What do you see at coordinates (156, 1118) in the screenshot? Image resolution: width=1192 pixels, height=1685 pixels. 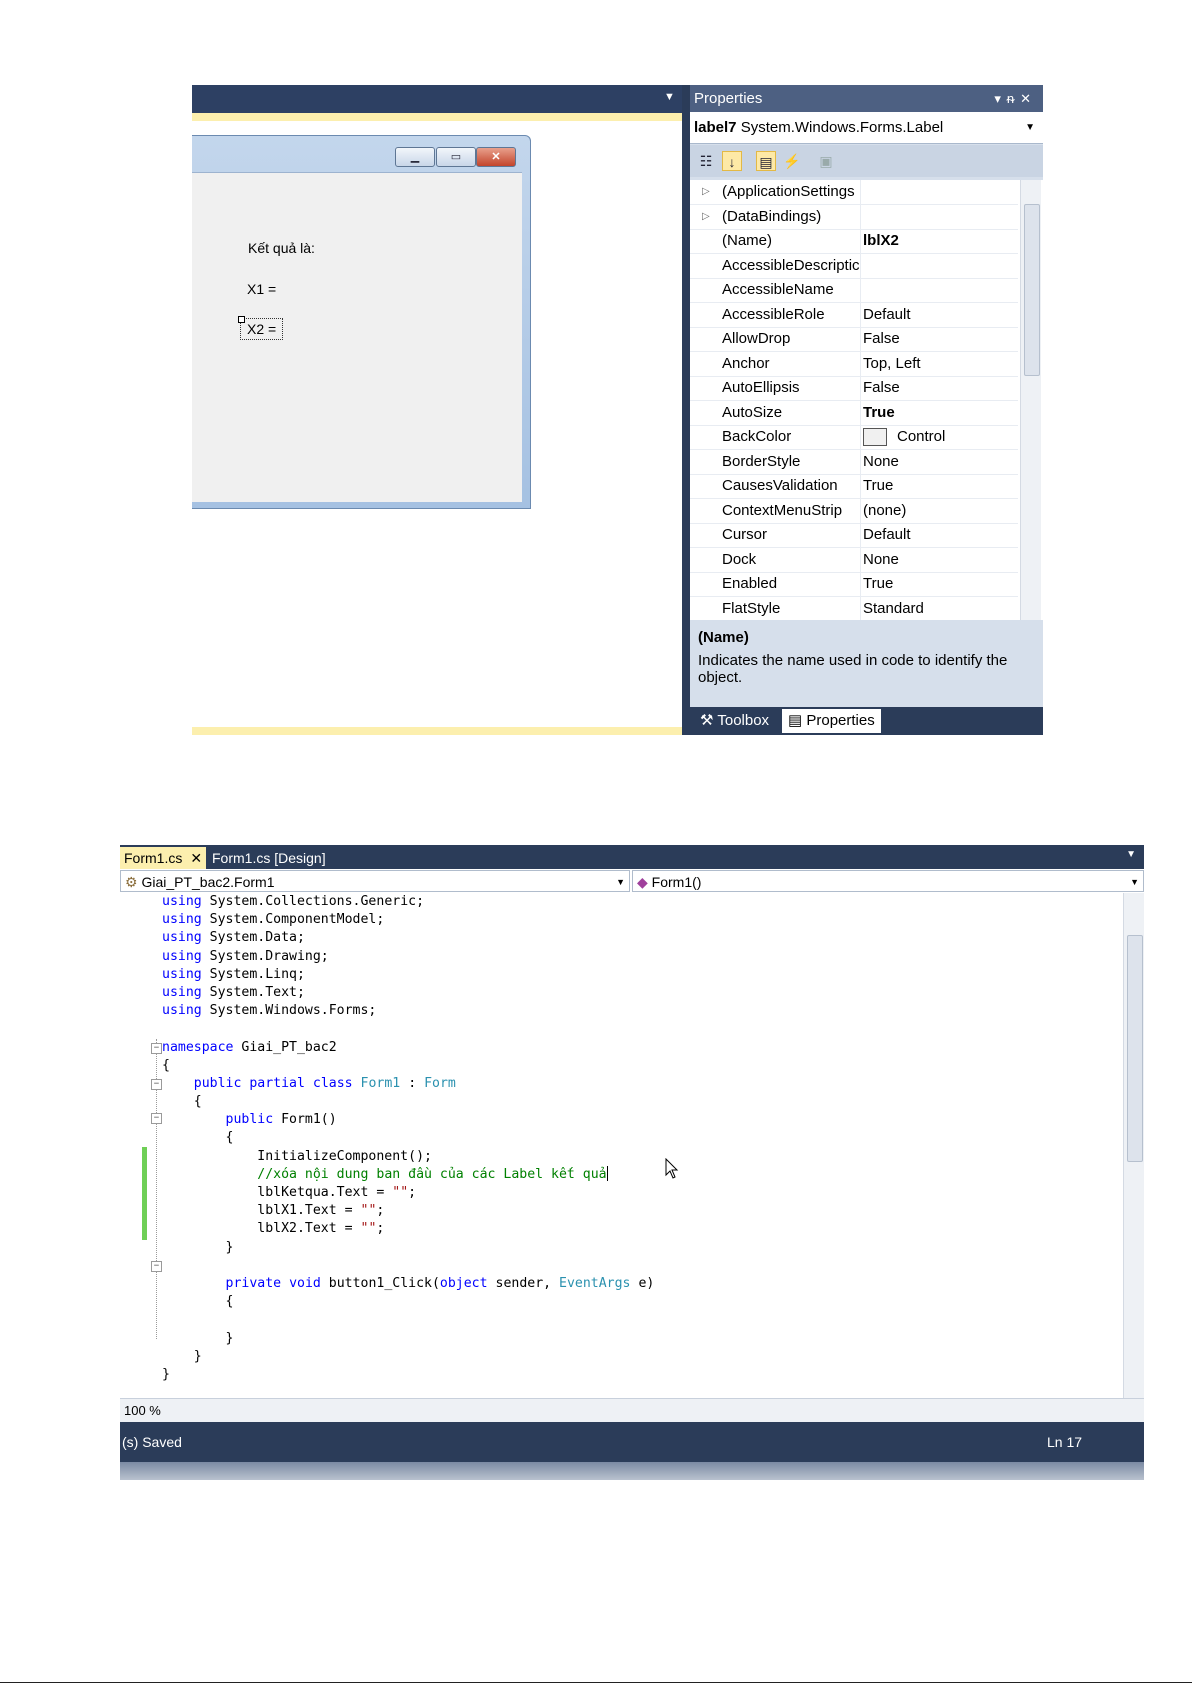 I see `collapse-constructor-icon: −` at bounding box center [156, 1118].